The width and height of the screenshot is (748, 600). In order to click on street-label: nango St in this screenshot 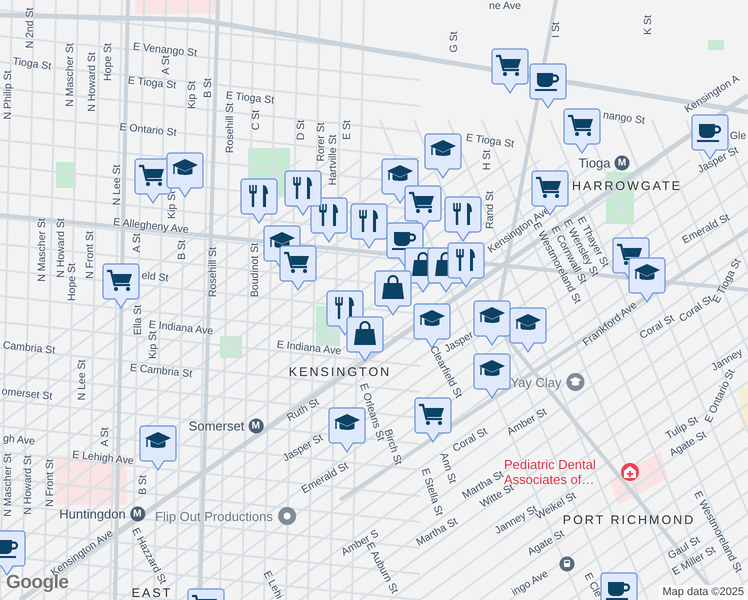, I will do `click(624, 118)`.